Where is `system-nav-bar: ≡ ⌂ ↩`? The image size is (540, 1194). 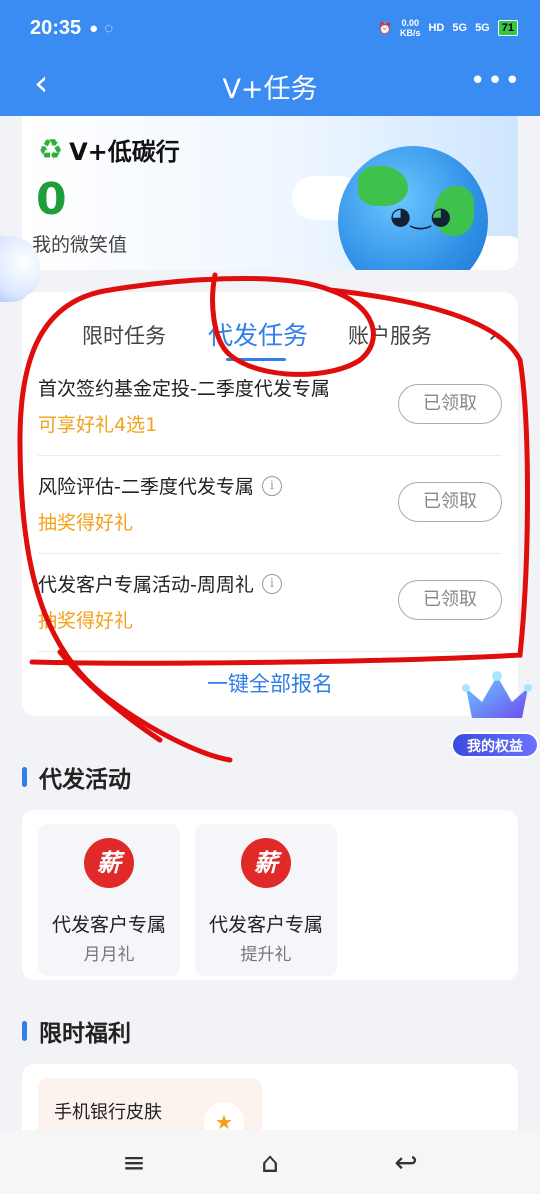
system-nav-bar: ≡ ⌂ ↩ is located at coordinates (270, 1162).